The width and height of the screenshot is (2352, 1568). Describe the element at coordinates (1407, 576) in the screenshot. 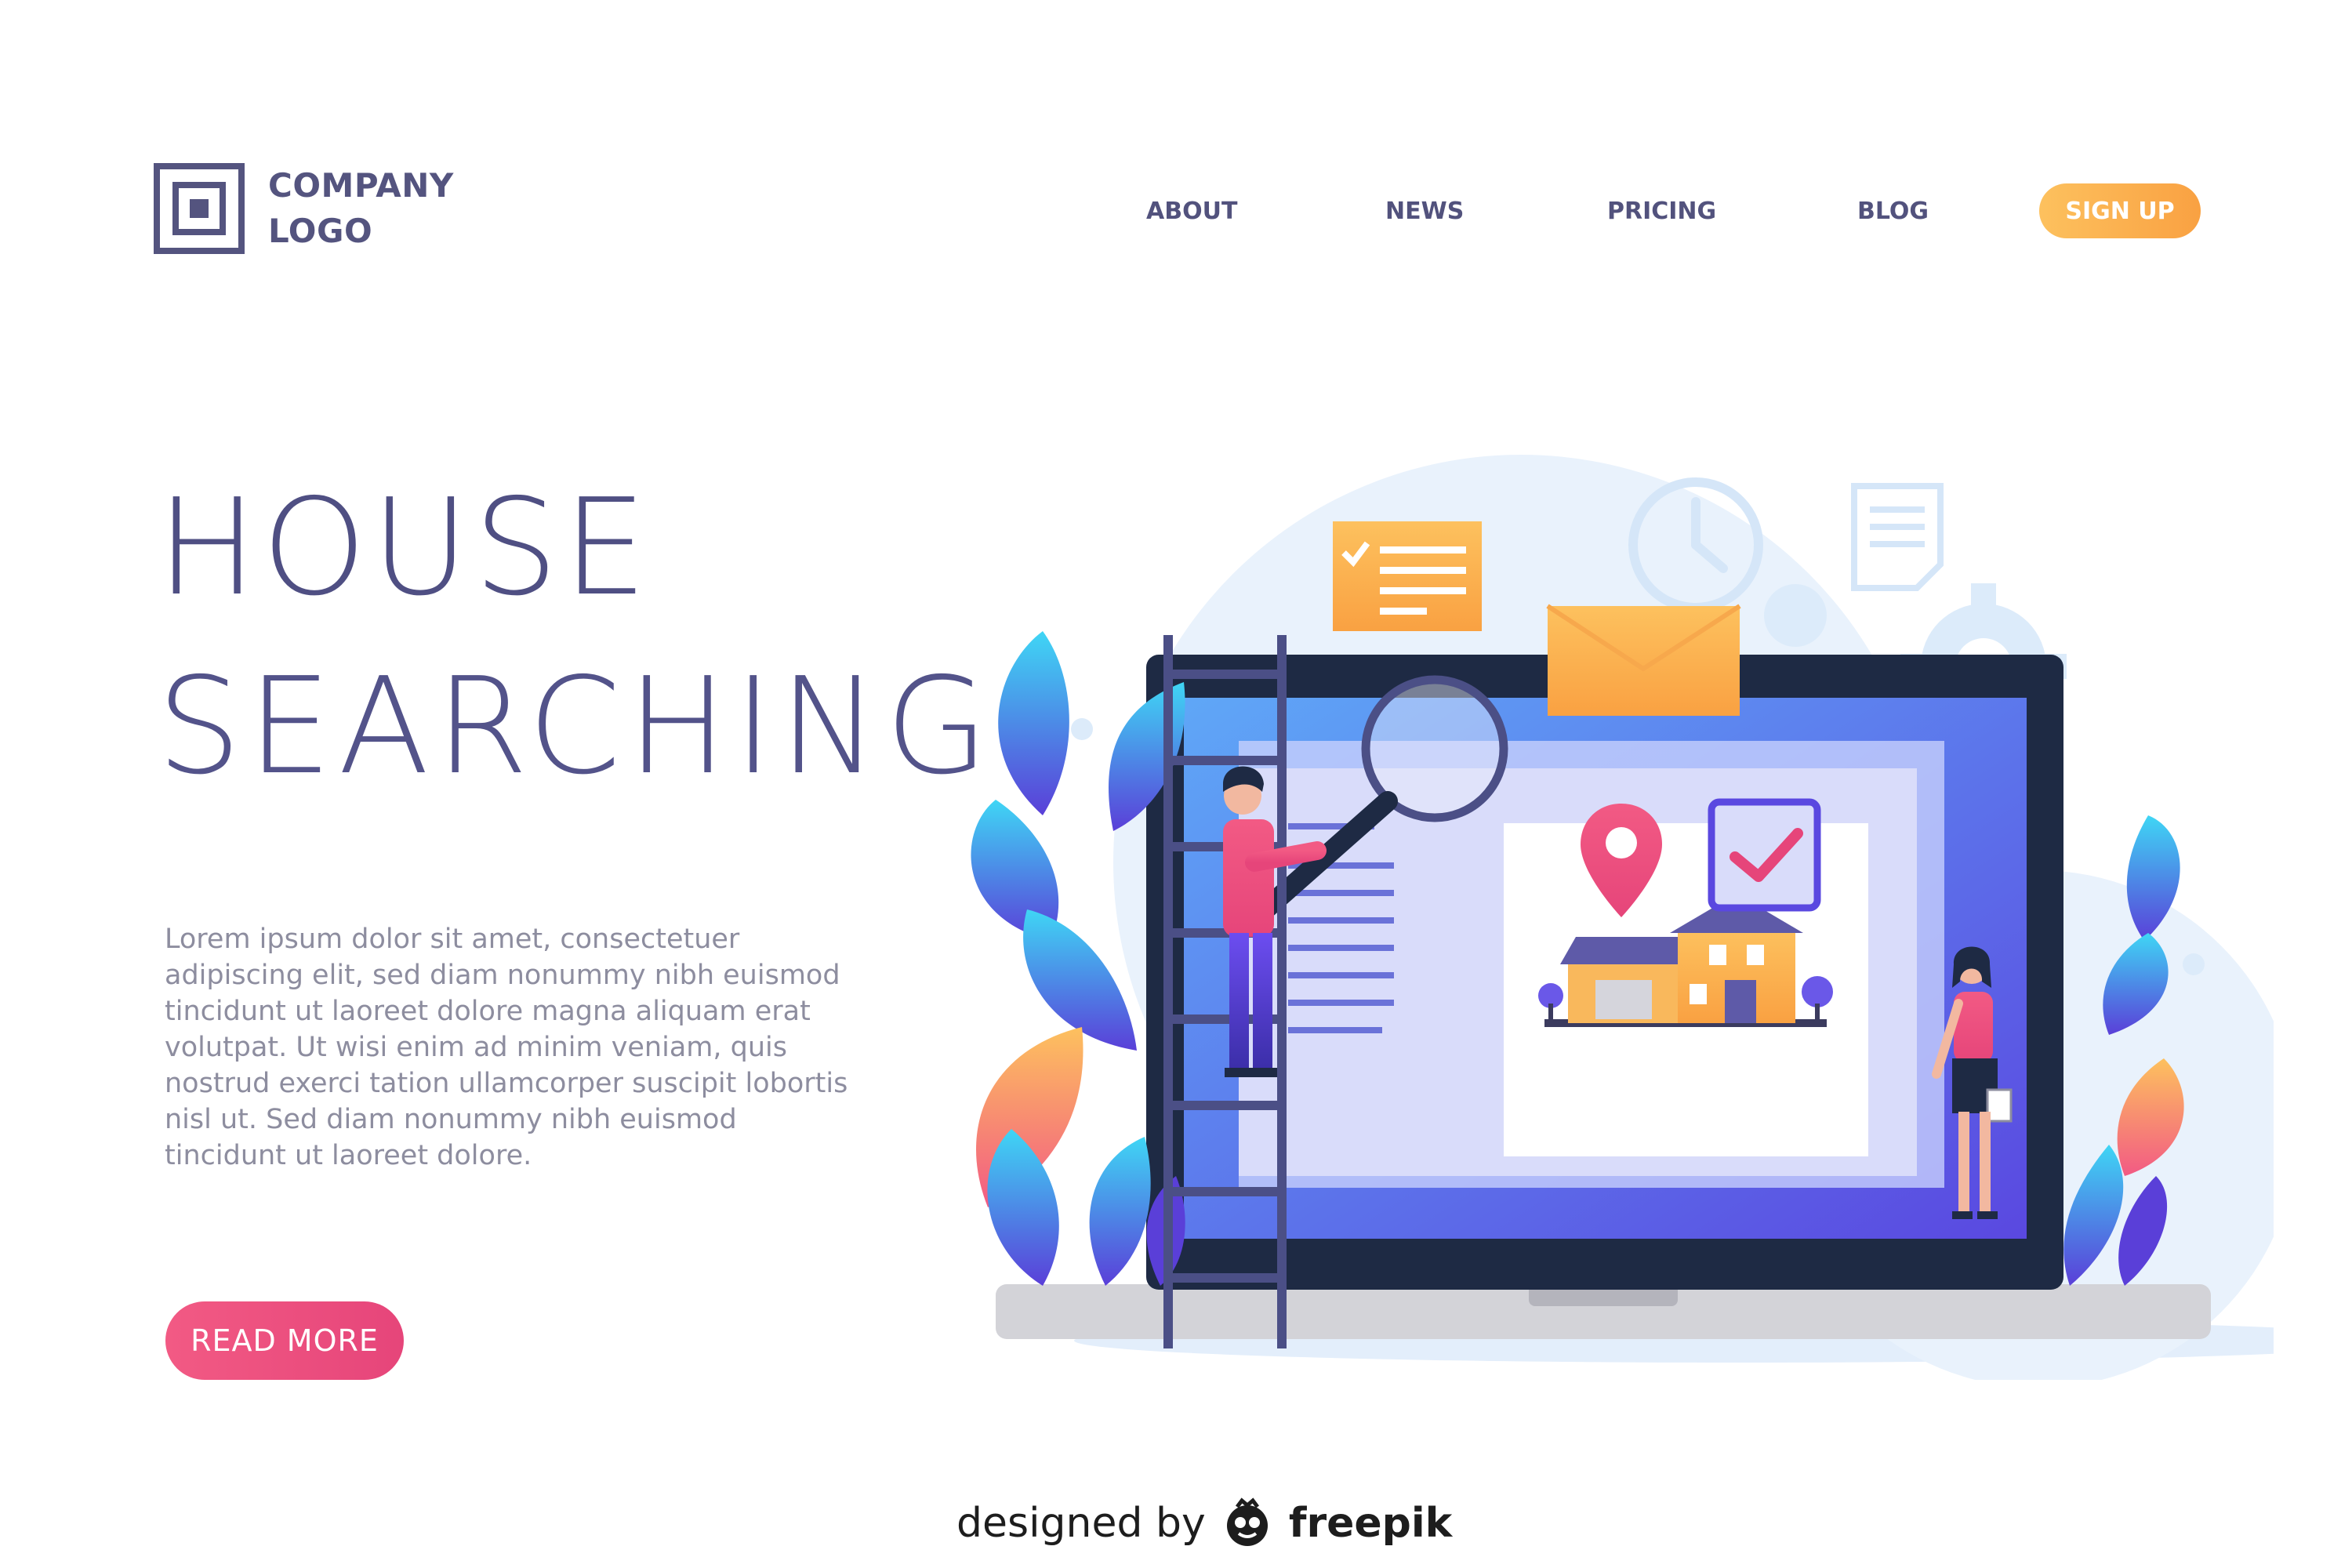

I see `checklist-icon` at that location.